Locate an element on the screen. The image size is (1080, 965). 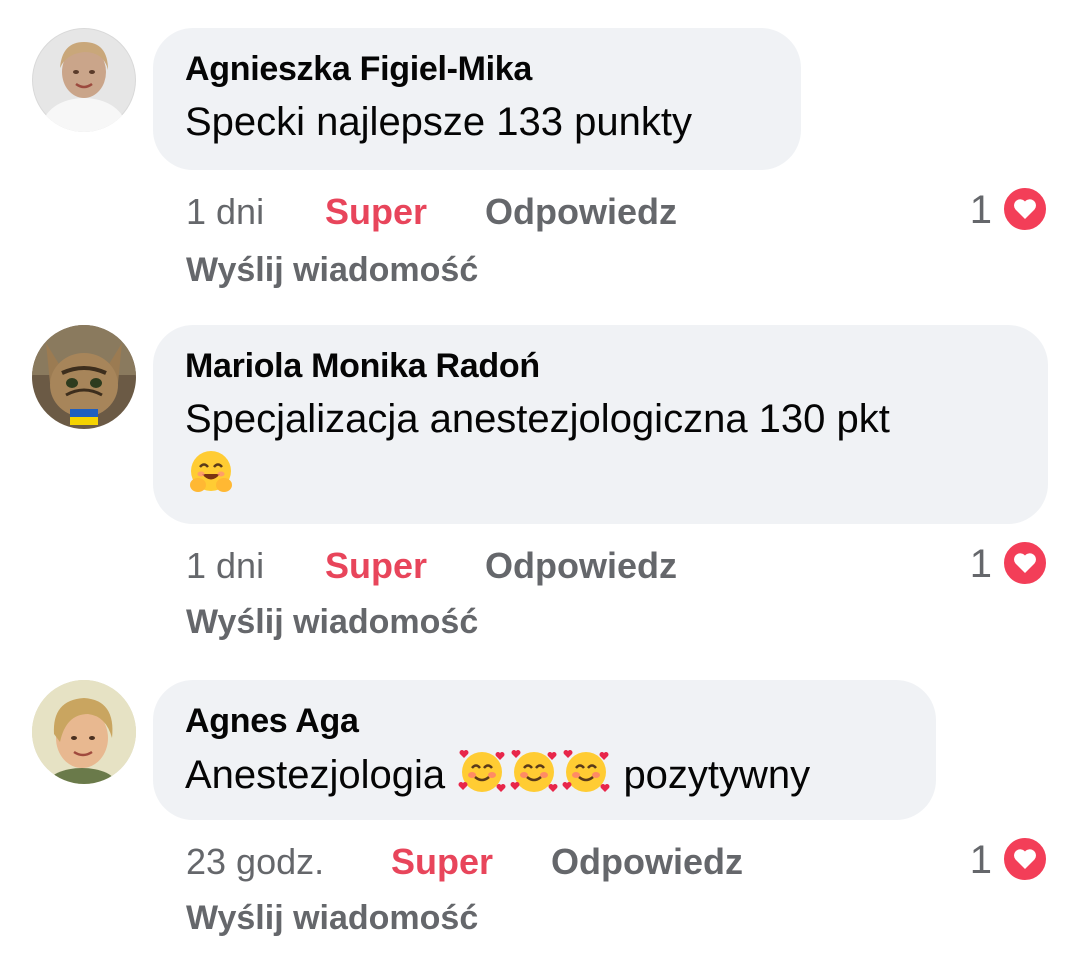
comment-text: Anestezjologia pozytywny is located at coordinates (544, 774).